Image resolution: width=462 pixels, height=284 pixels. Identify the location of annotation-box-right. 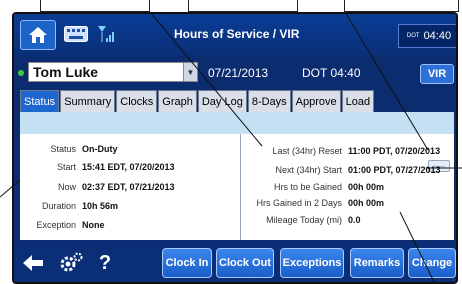
(401, 6).